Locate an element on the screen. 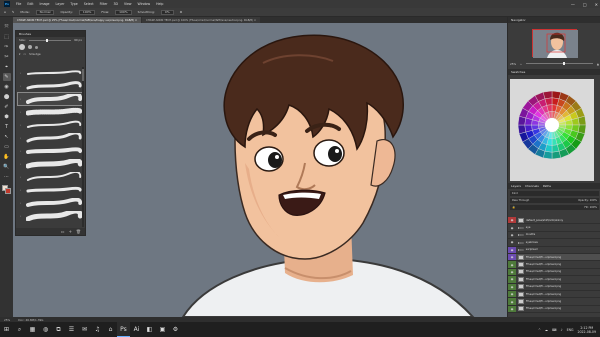  move-tool-icon: ⤧ is located at coordinates (7, 27).